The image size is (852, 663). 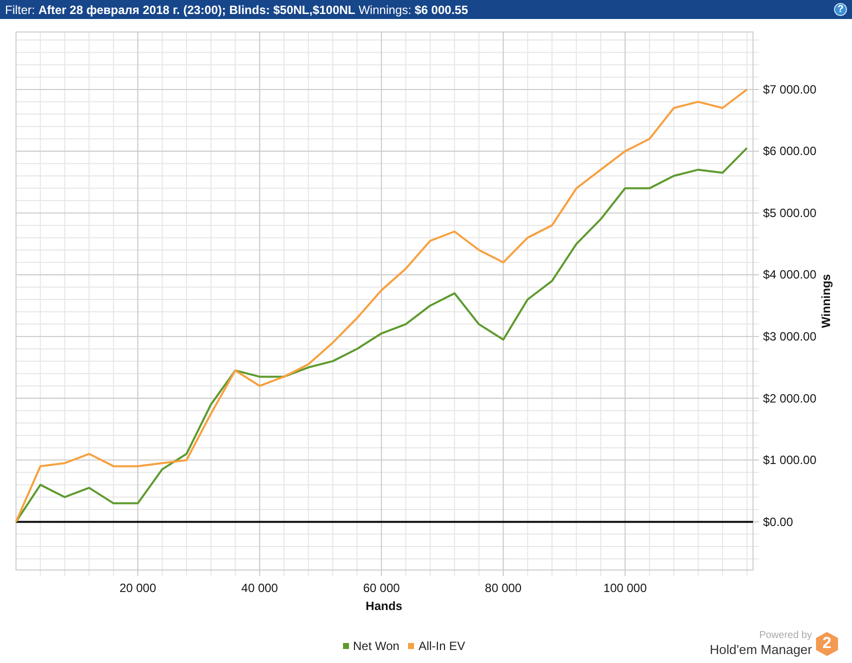 What do you see at coordinates (826, 301) in the screenshot?
I see `y-axis-title: Winnings` at bounding box center [826, 301].